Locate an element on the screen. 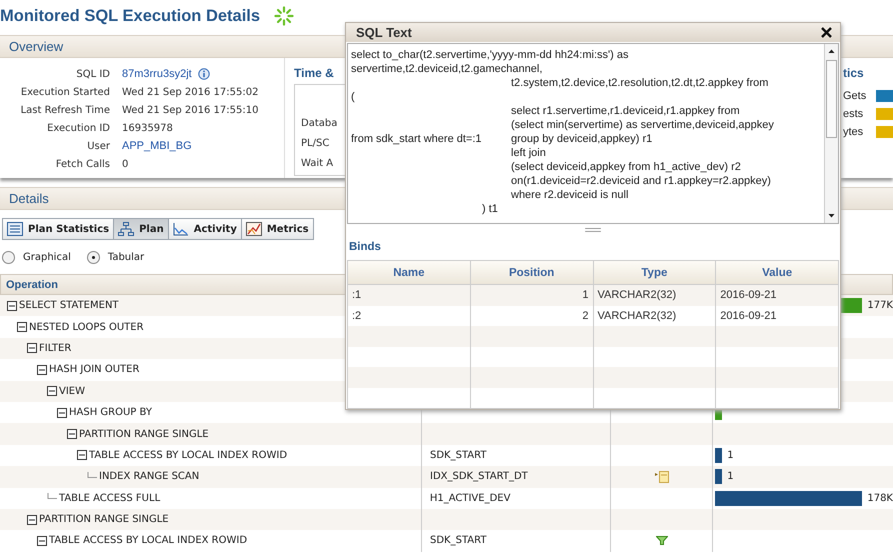 The width and height of the screenshot is (893, 553). sql-line: servertime,t2.deviceid,t2.gamechannel, is located at coordinates (446, 69).